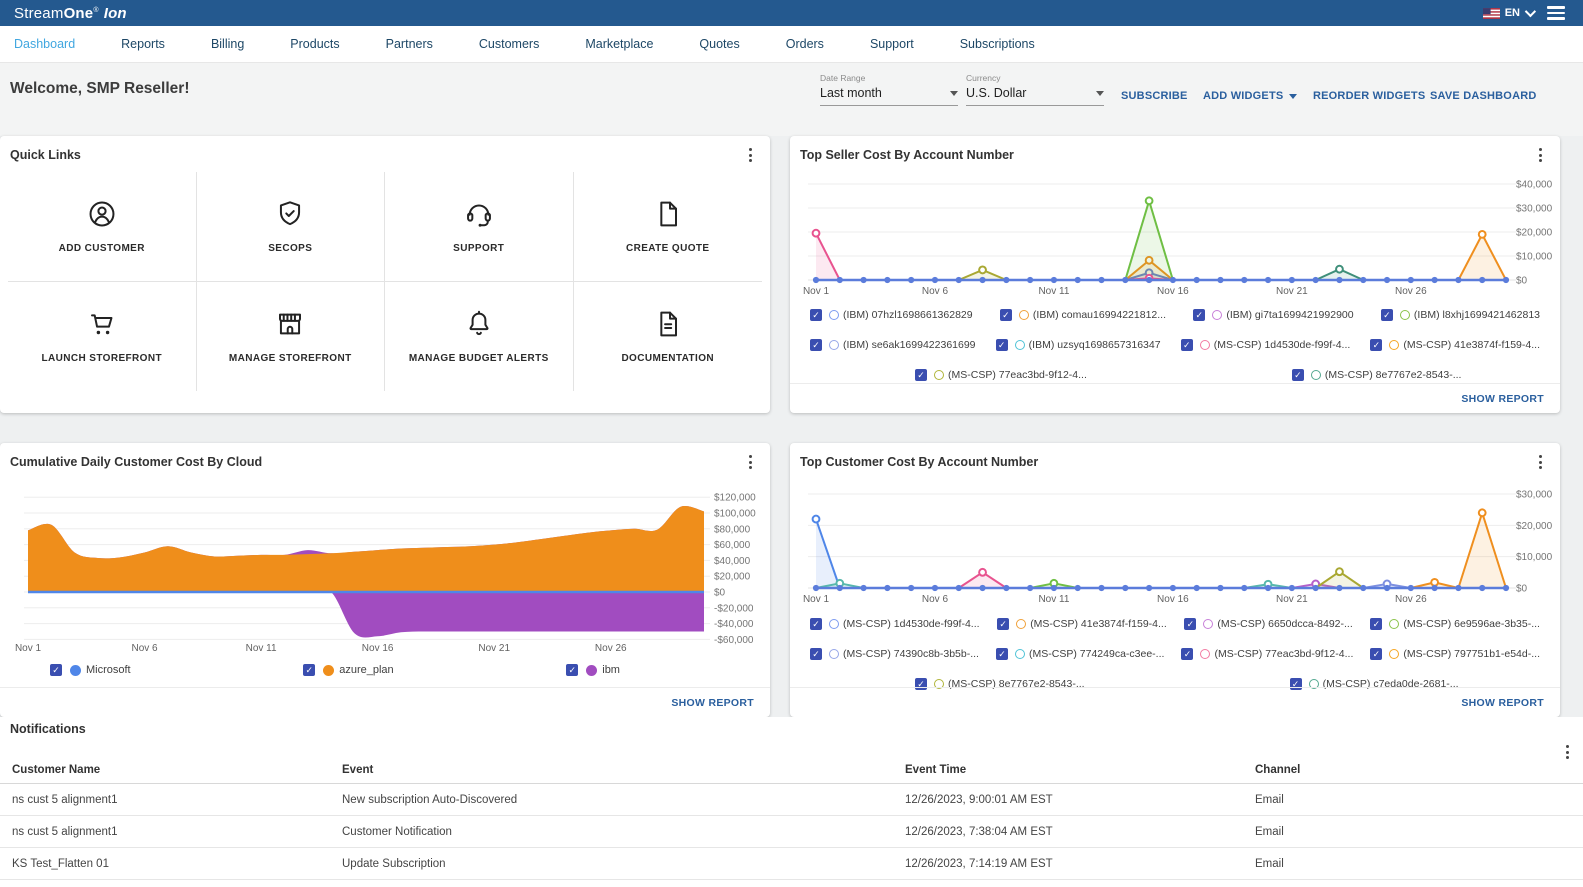 The height and width of the screenshot is (887, 1583). I want to click on subscribe-button: SUBSCRIBE, so click(1154, 96).